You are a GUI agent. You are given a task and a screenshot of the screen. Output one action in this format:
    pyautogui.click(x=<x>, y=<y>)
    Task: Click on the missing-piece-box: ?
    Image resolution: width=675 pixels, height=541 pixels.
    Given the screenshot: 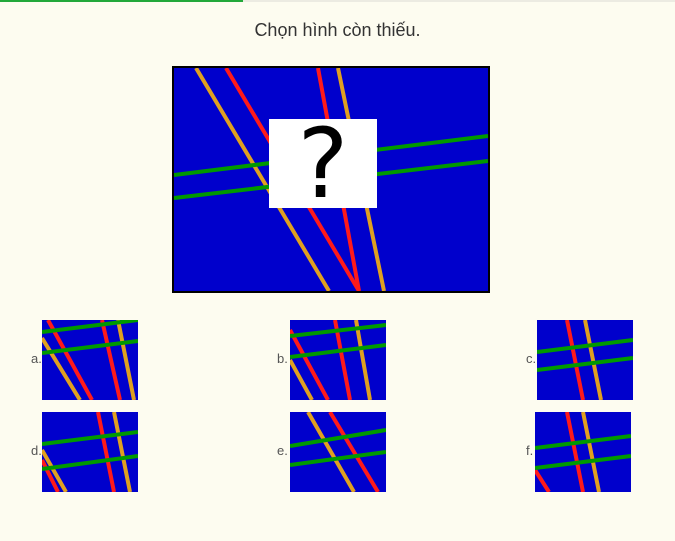 What is the action you would take?
    pyautogui.click(x=323, y=164)
    